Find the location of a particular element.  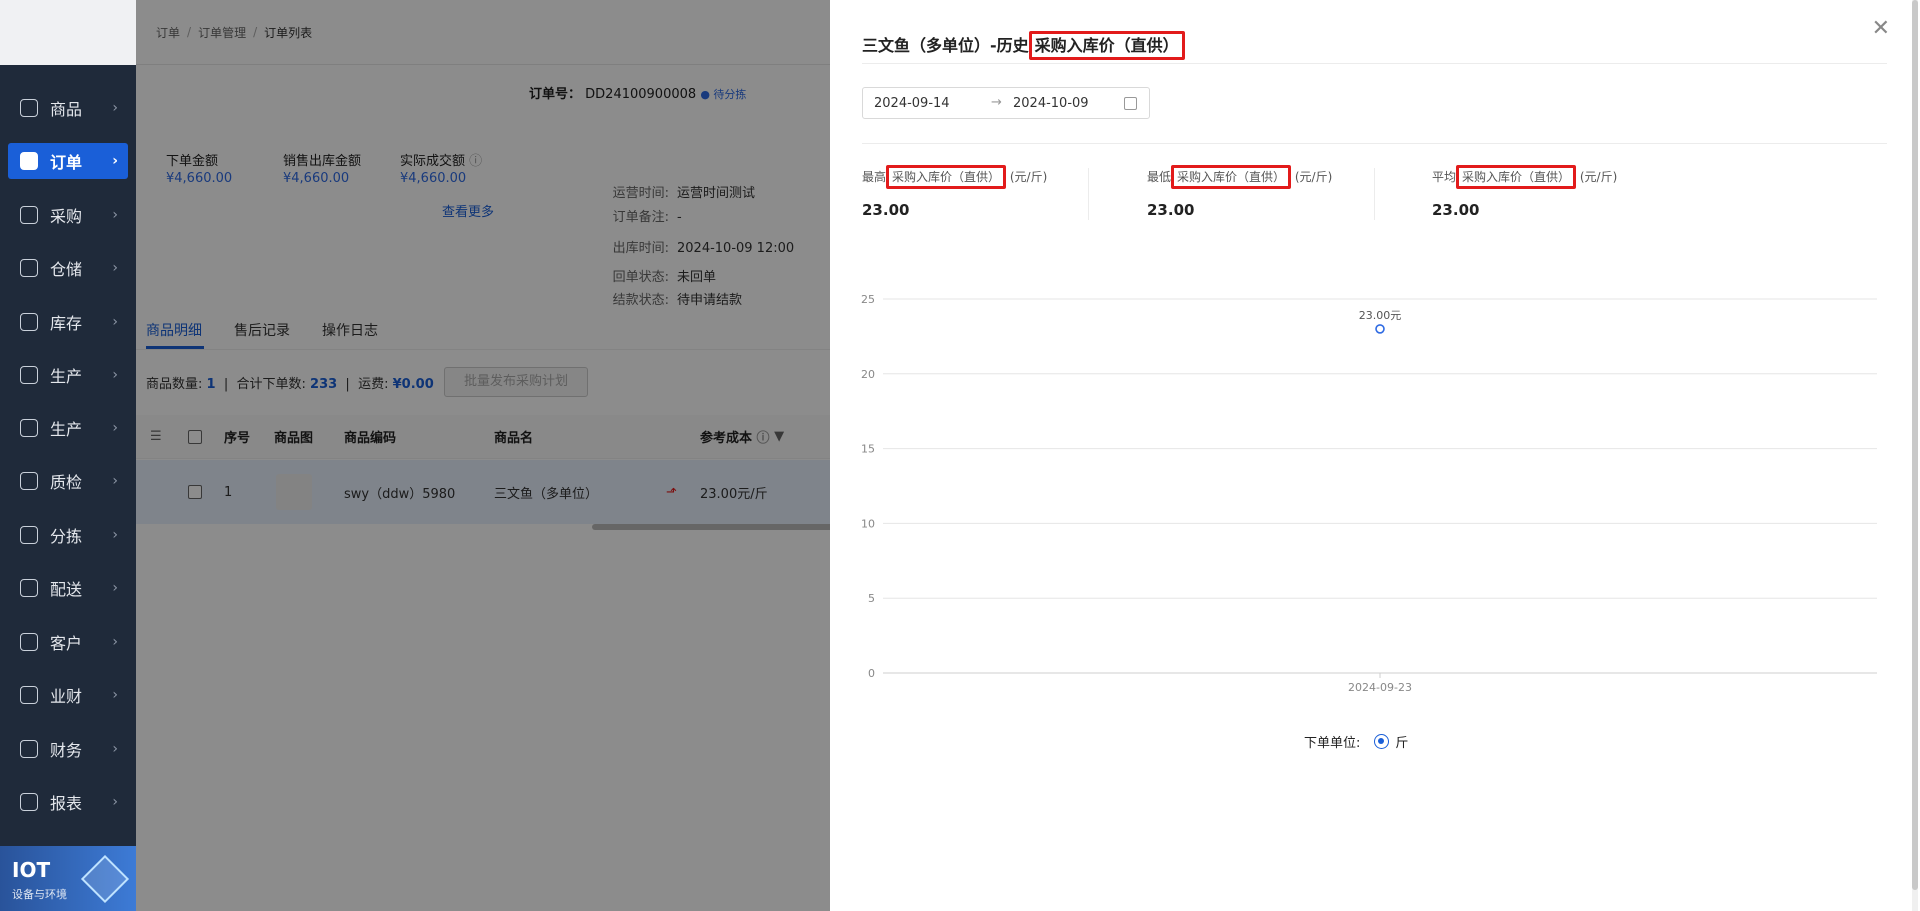

report-icon is located at coordinates (29, 802).